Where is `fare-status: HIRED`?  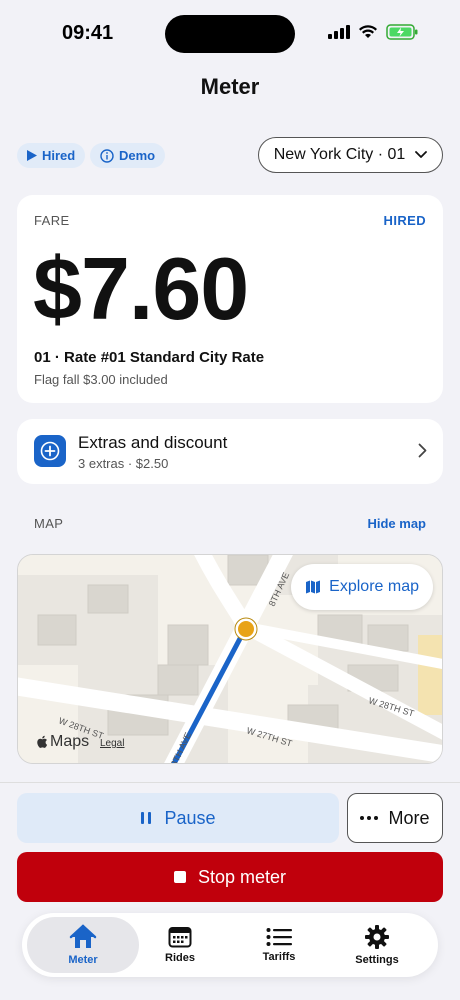
fare-status: HIRED is located at coordinates (404, 220).